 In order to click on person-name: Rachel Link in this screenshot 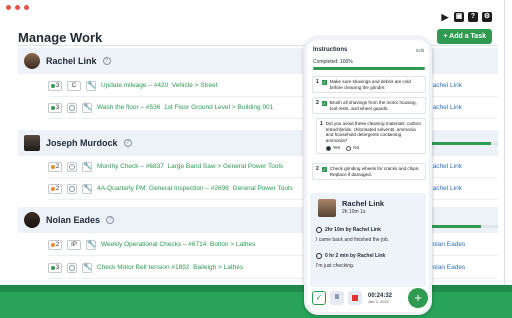, I will do `click(71, 61)`.